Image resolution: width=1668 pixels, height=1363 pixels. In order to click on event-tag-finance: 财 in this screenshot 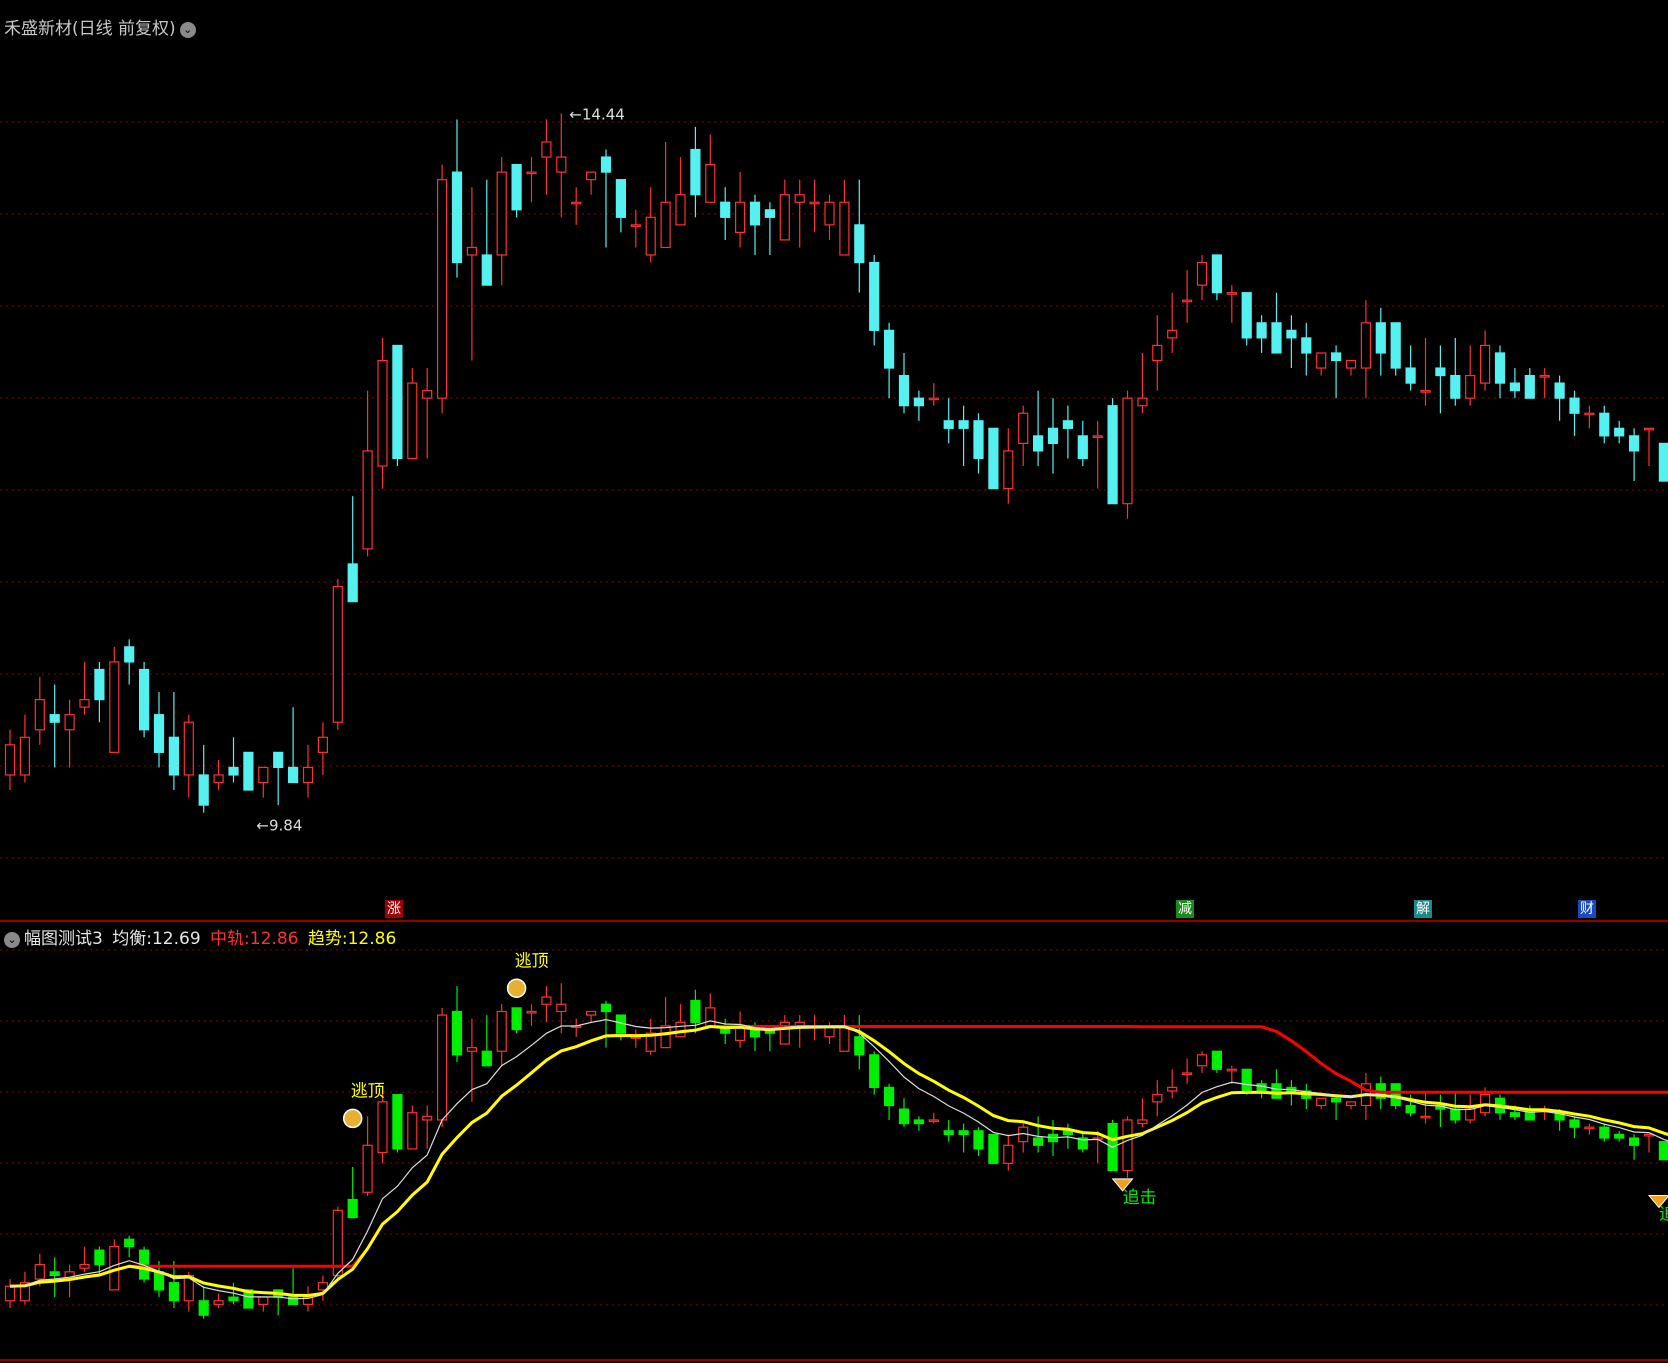, I will do `click(1587, 909)`.